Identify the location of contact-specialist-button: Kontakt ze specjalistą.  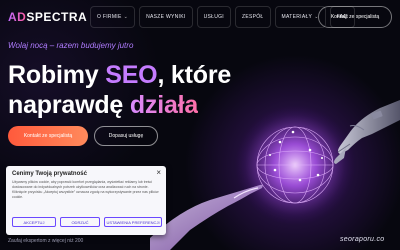
(355, 17).